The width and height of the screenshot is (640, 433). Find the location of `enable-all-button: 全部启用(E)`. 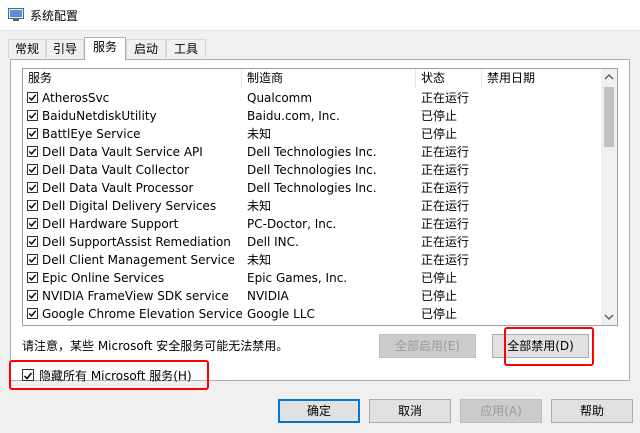

enable-all-button: 全部启用(E) is located at coordinates (427, 346).